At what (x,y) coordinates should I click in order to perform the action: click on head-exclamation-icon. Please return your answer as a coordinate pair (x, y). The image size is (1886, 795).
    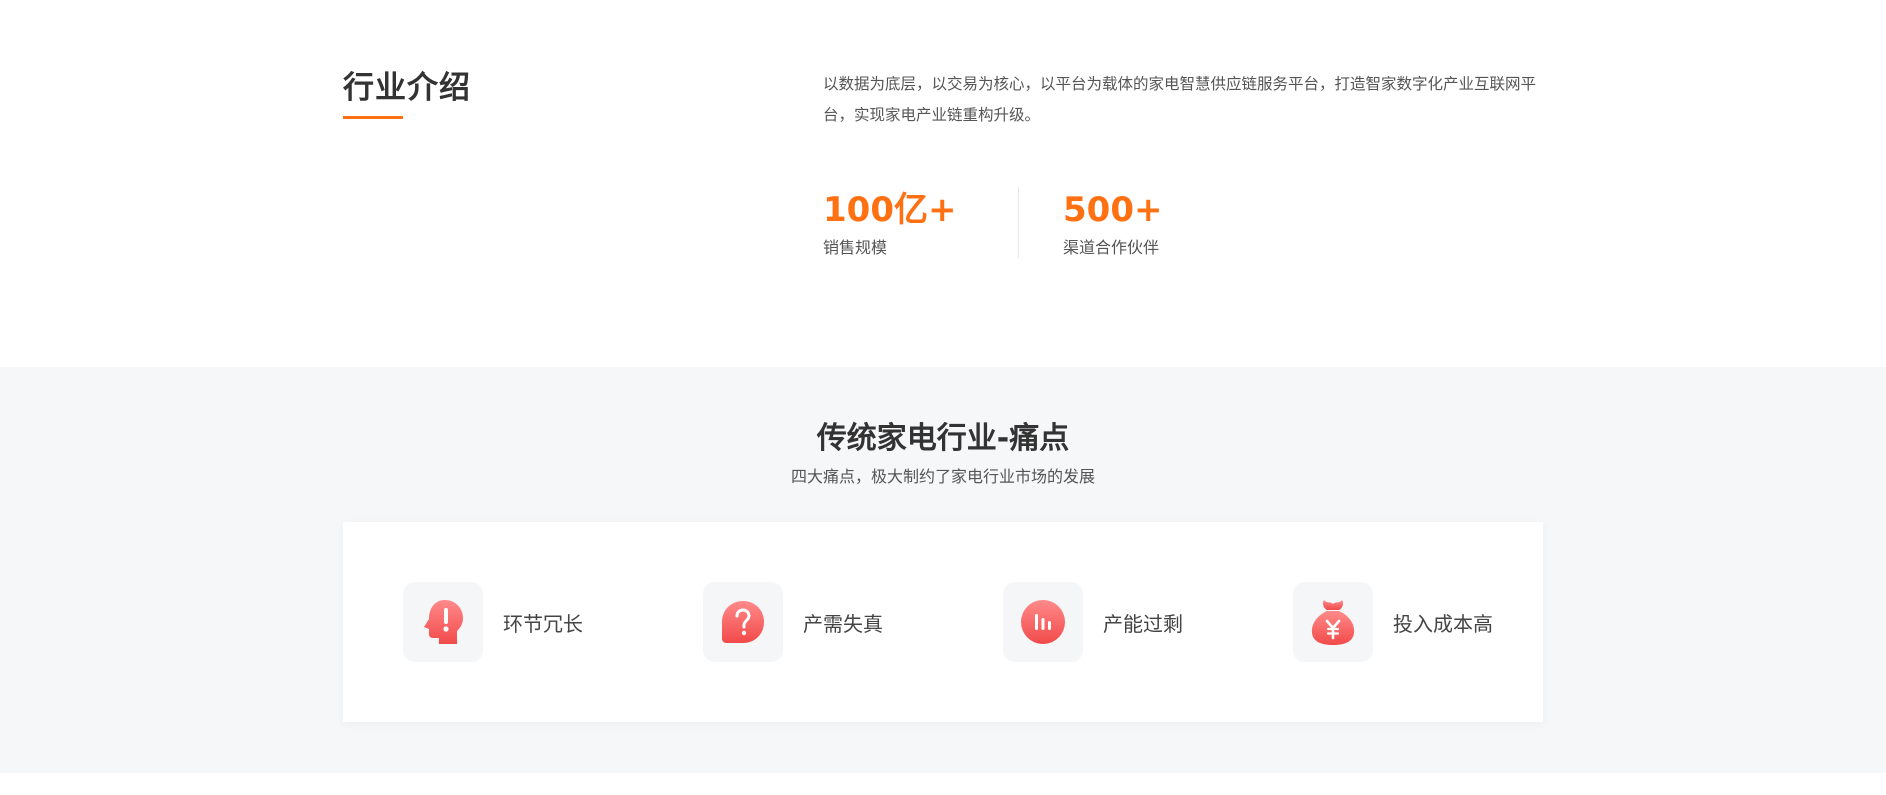
    Looking at the image, I should click on (443, 622).